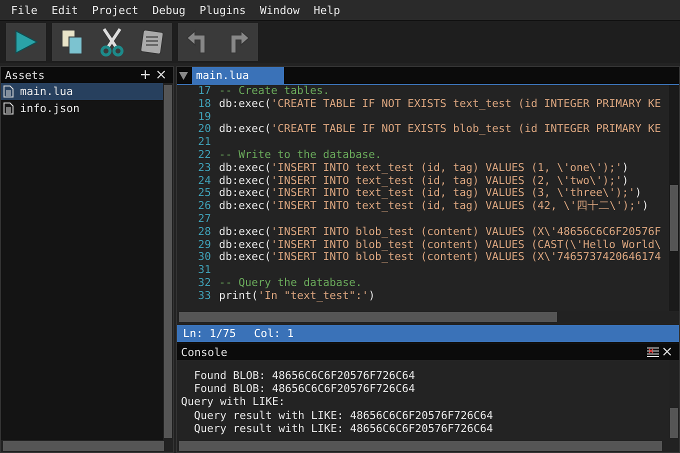  What do you see at coordinates (238, 75) in the screenshot?
I see `editor-tab: main.lua` at bounding box center [238, 75].